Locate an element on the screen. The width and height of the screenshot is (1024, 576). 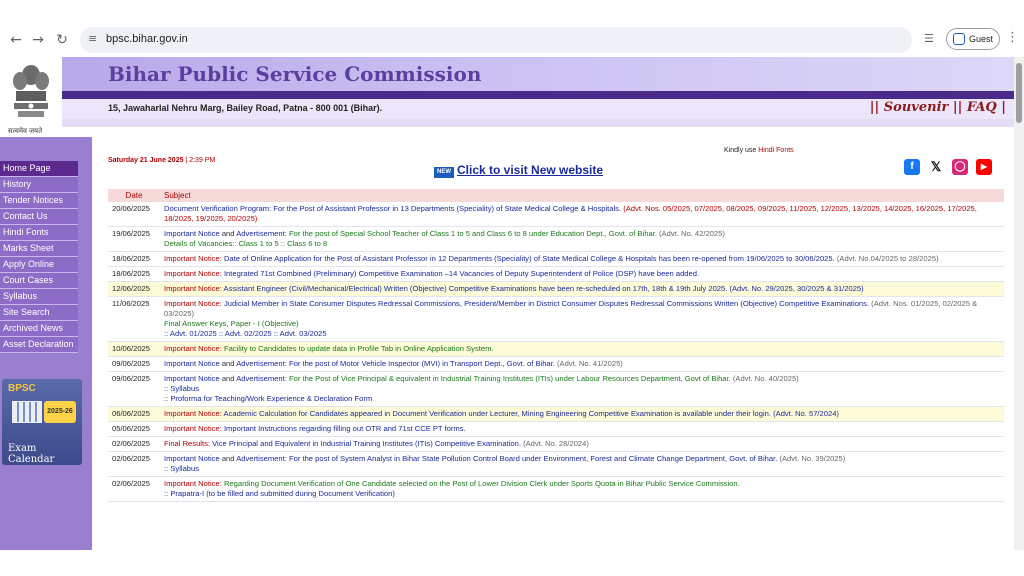
state-emblem: सत्यमेव जयते is located at coordinates (31, 97).